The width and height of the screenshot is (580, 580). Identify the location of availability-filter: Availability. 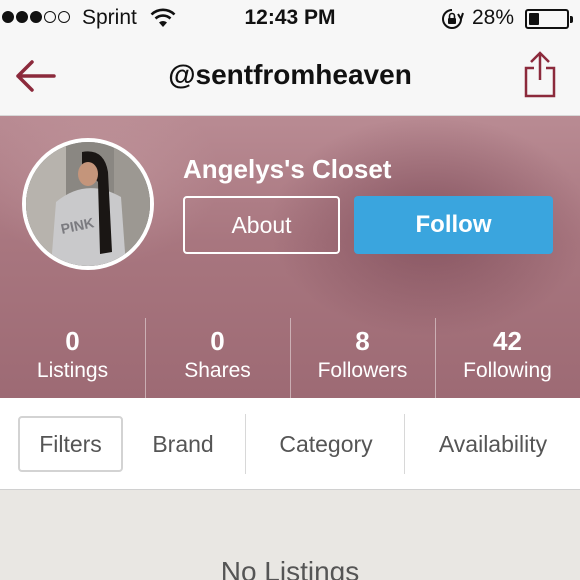
(493, 444).